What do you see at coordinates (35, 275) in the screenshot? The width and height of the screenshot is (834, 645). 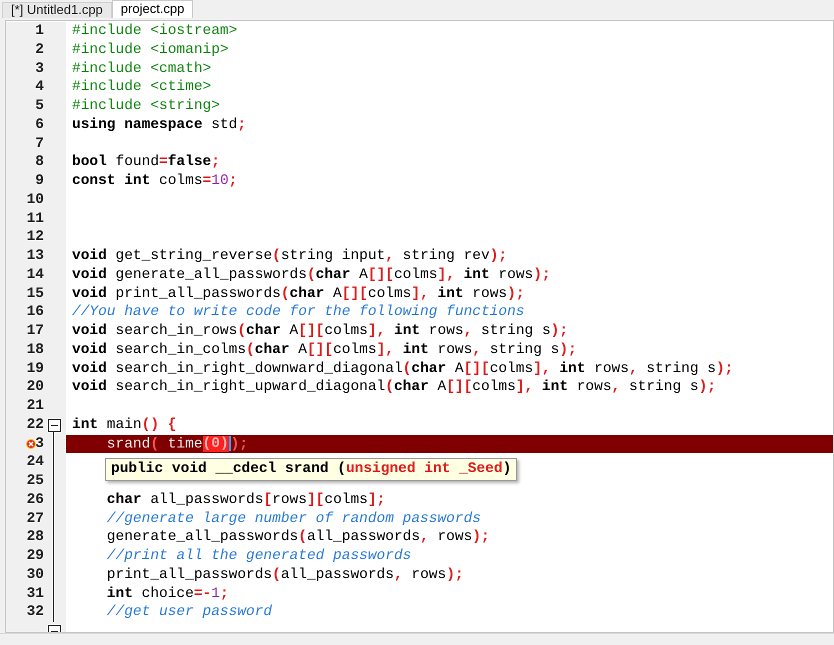 I see `line-number: 14` at bounding box center [35, 275].